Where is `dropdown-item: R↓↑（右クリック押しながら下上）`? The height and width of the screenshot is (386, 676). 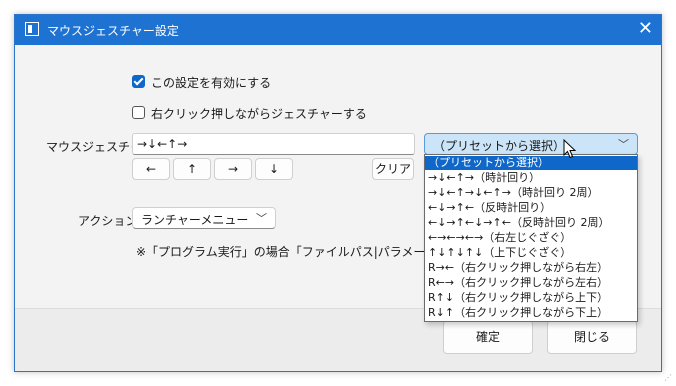
dropdown-item: R↓↑（右クリック押しながら下上） is located at coordinates (531, 313).